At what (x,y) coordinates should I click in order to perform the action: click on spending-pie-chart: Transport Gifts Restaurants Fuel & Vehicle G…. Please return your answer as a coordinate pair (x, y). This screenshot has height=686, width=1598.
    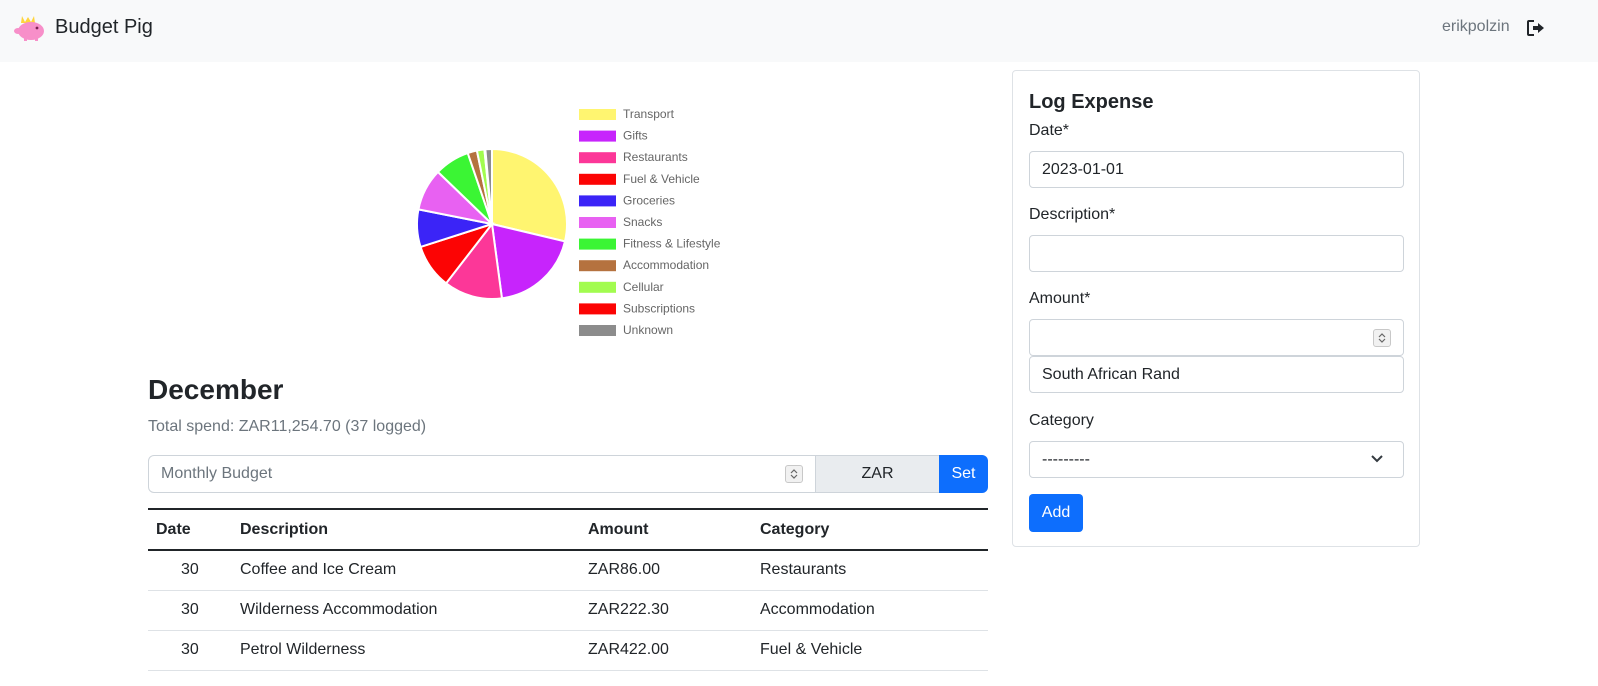
    Looking at the image, I should click on (568, 222).